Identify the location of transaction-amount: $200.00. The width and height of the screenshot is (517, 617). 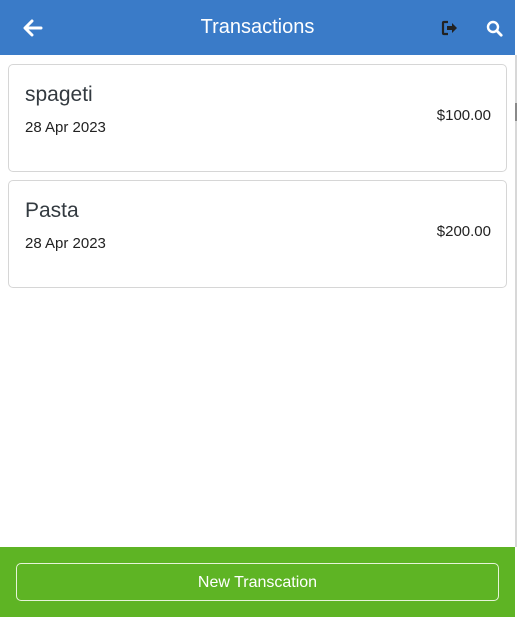
(463, 231).